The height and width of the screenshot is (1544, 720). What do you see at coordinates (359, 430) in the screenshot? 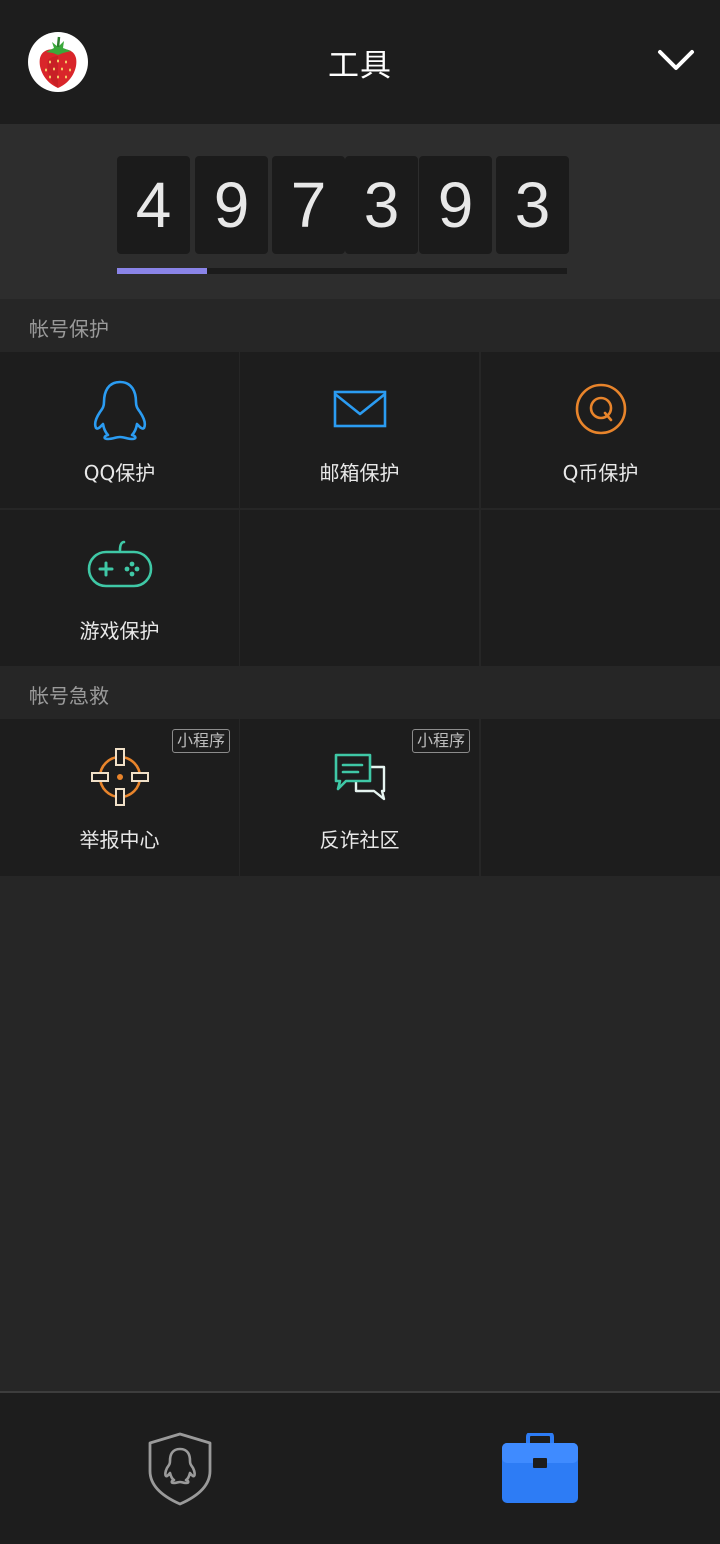
I see `tool-mail-protection: 邮箱保护` at bounding box center [359, 430].